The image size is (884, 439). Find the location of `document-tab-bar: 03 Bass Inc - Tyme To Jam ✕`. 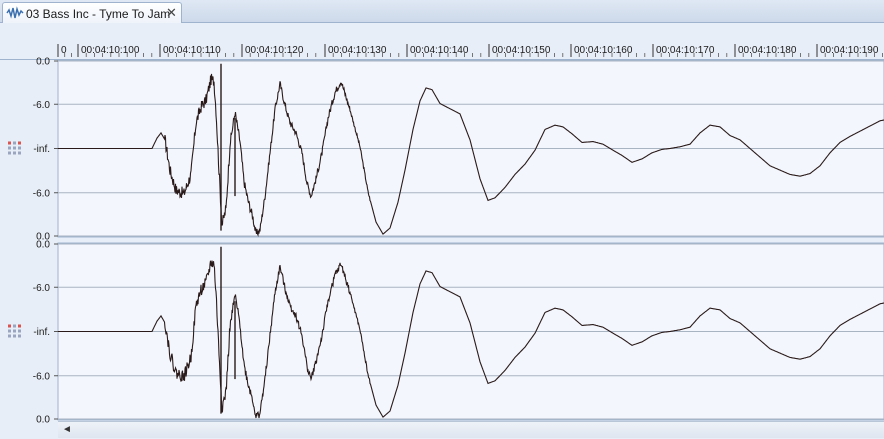

document-tab-bar: 03 Bass Inc - Tyme To Jam ✕ is located at coordinates (442, 12).